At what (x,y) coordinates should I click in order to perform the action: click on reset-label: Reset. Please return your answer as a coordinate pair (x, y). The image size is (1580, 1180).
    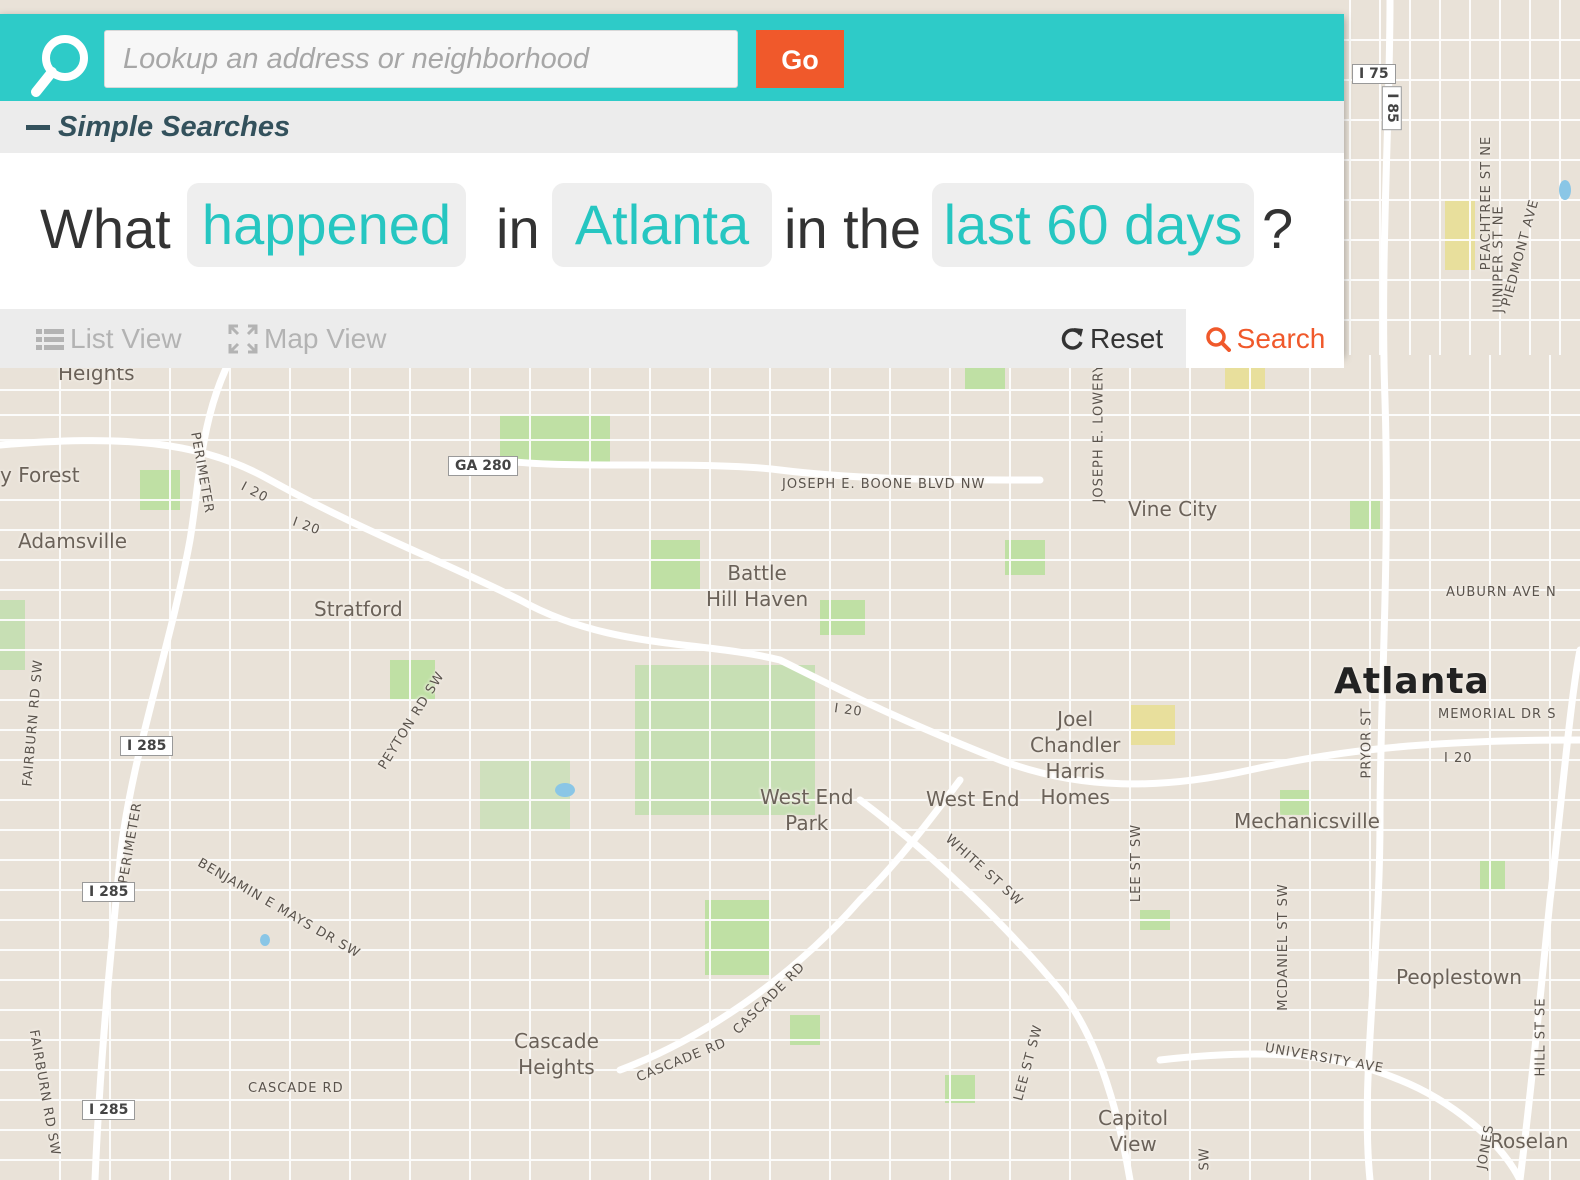
    Looking at the image, I should click on (1127, 338).